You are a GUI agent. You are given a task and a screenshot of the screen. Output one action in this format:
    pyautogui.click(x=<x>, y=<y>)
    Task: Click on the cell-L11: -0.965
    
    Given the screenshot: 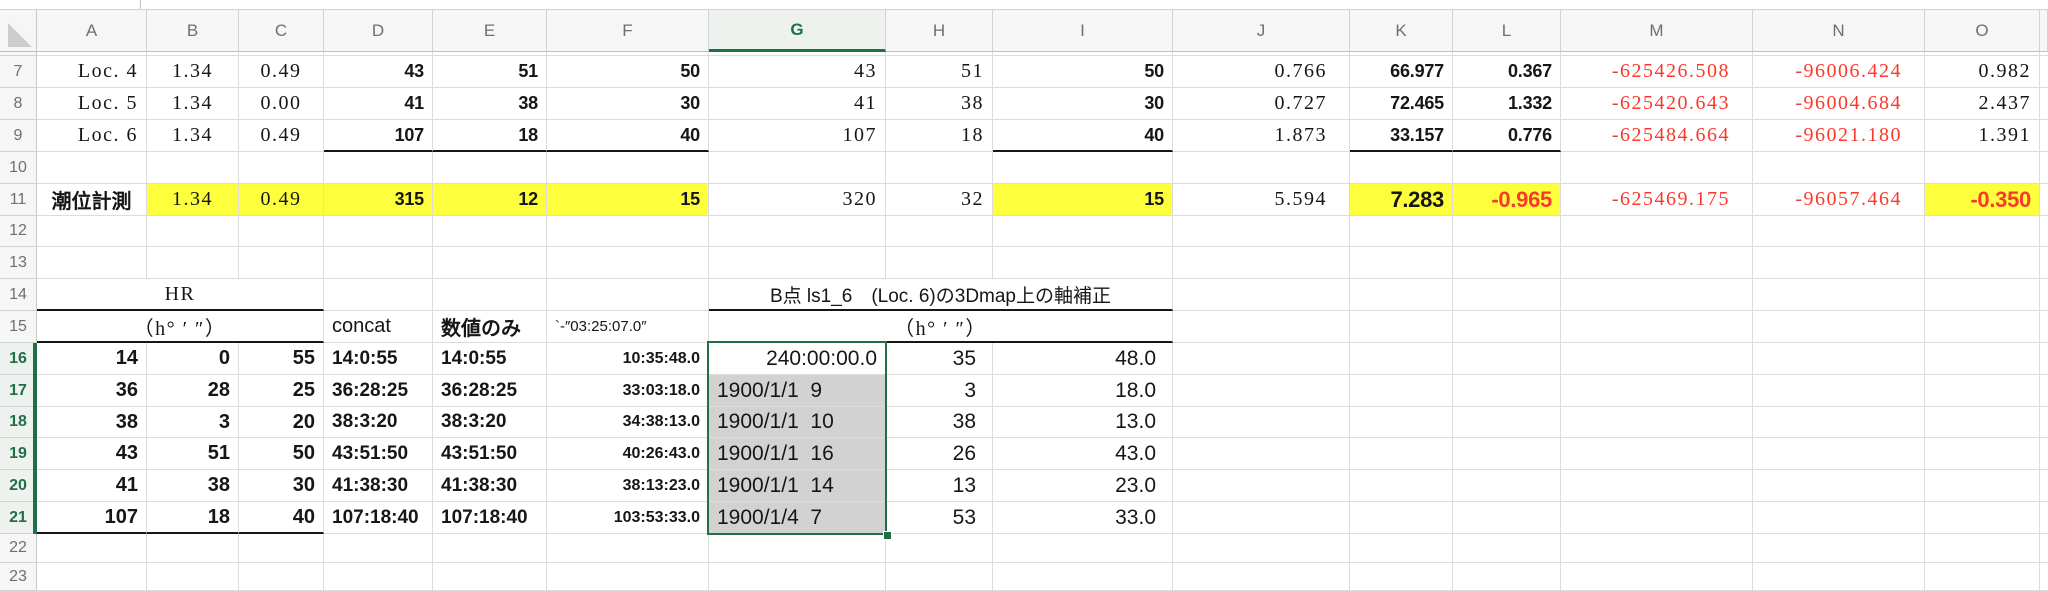 What is the action you would take?
    pyautogui.click(x=1507, y=200)
    